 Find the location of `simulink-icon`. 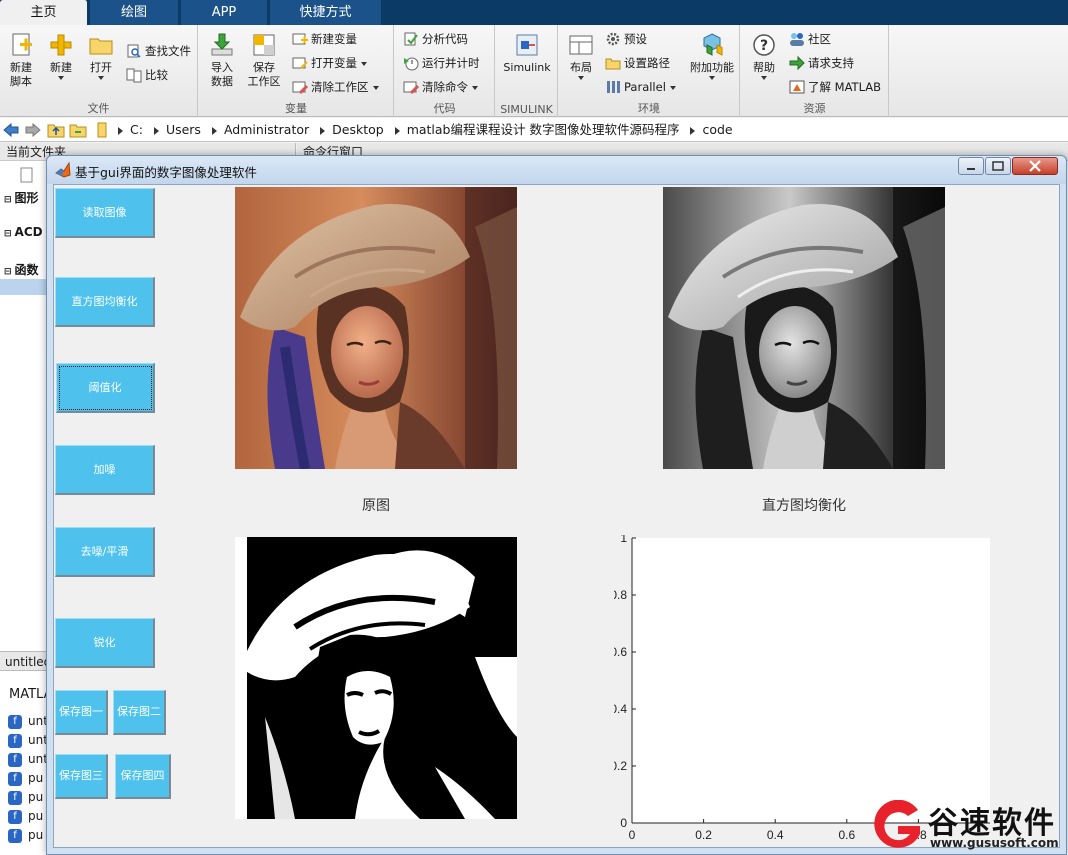

simulink-icon is located at coordinates (527, 45).